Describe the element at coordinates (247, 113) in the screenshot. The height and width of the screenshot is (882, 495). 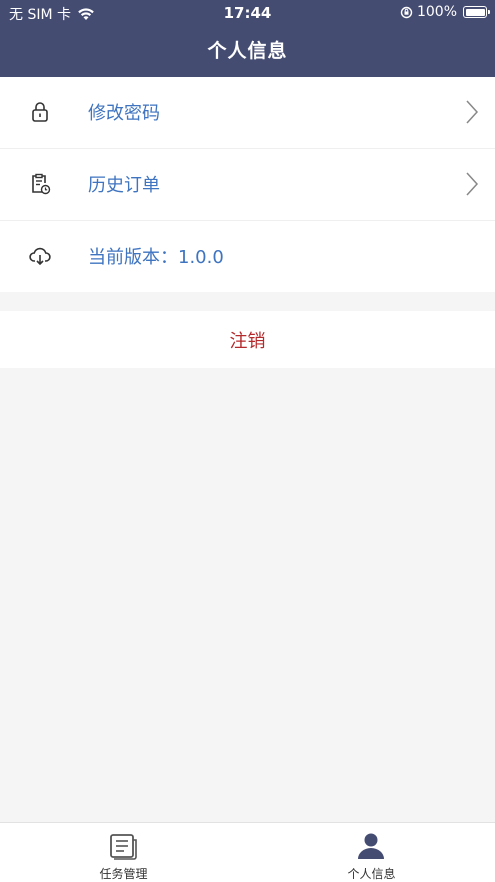
I see `menu-item-change-password: 修改密码` at that location.